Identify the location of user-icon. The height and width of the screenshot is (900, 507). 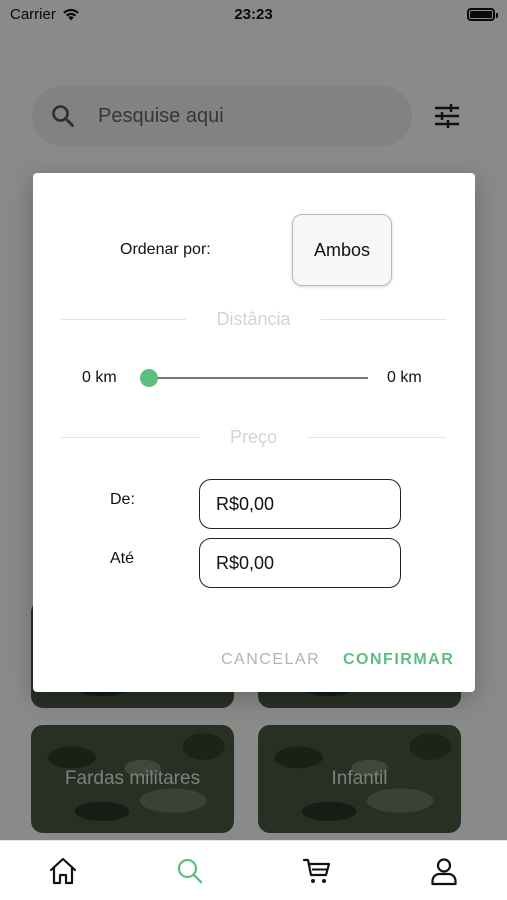
(444, 871).